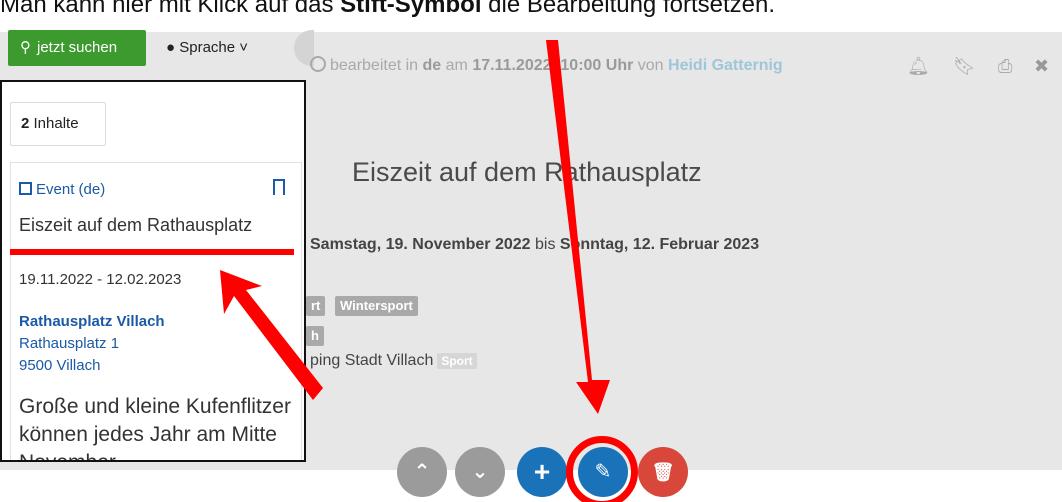  What do you see at coordinates (376, 65) in the screenshot?
I see `meta-prefix: bearbeitet in` at bounding box center [376, 65].